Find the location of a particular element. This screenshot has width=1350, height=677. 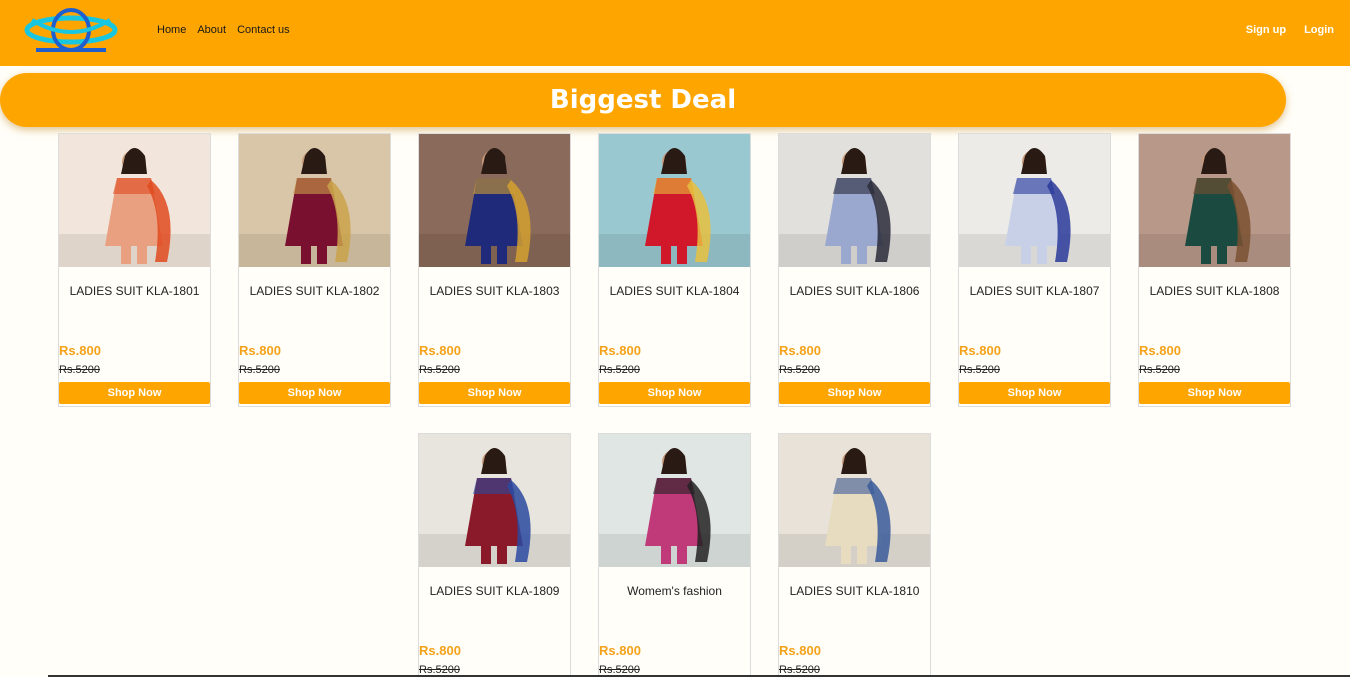

deal-banner-title: Biggest Deal is located at coordinates (643, 100).